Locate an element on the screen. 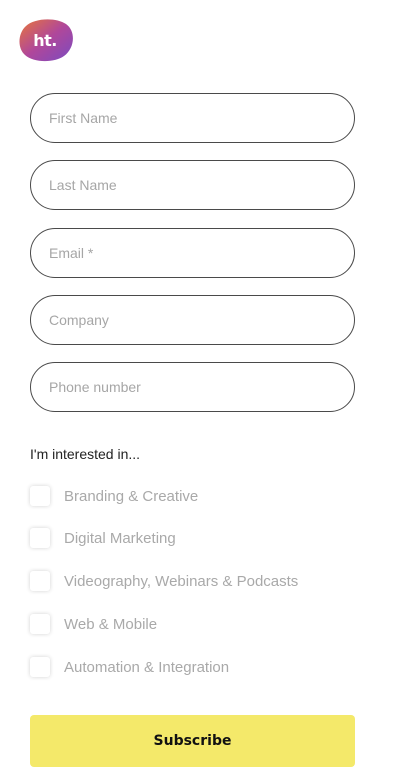 This screenshot has width=403, height=777. interest-option-digital-marketing: Digital Marketing is located at coordinates (103, 538).